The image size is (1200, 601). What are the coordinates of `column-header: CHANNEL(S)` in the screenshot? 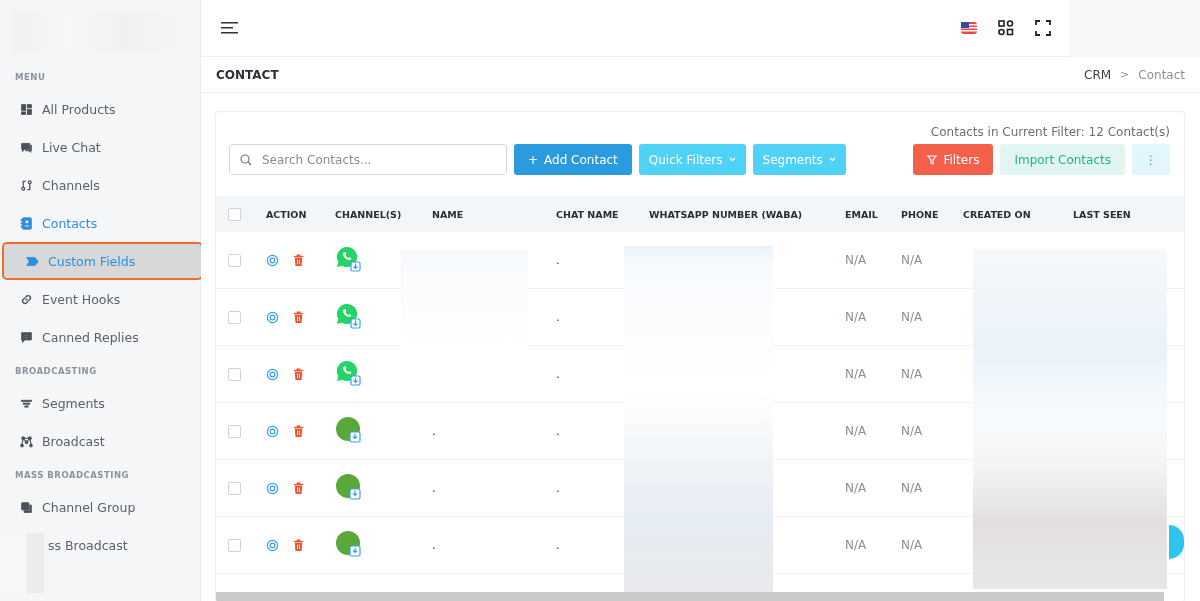 It's located at (368, 214).